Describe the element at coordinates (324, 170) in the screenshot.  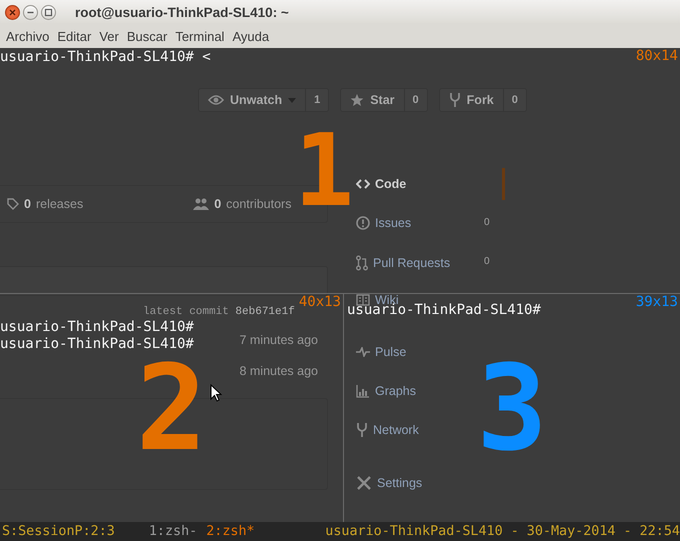
I see `pane-number: 1` at that location.